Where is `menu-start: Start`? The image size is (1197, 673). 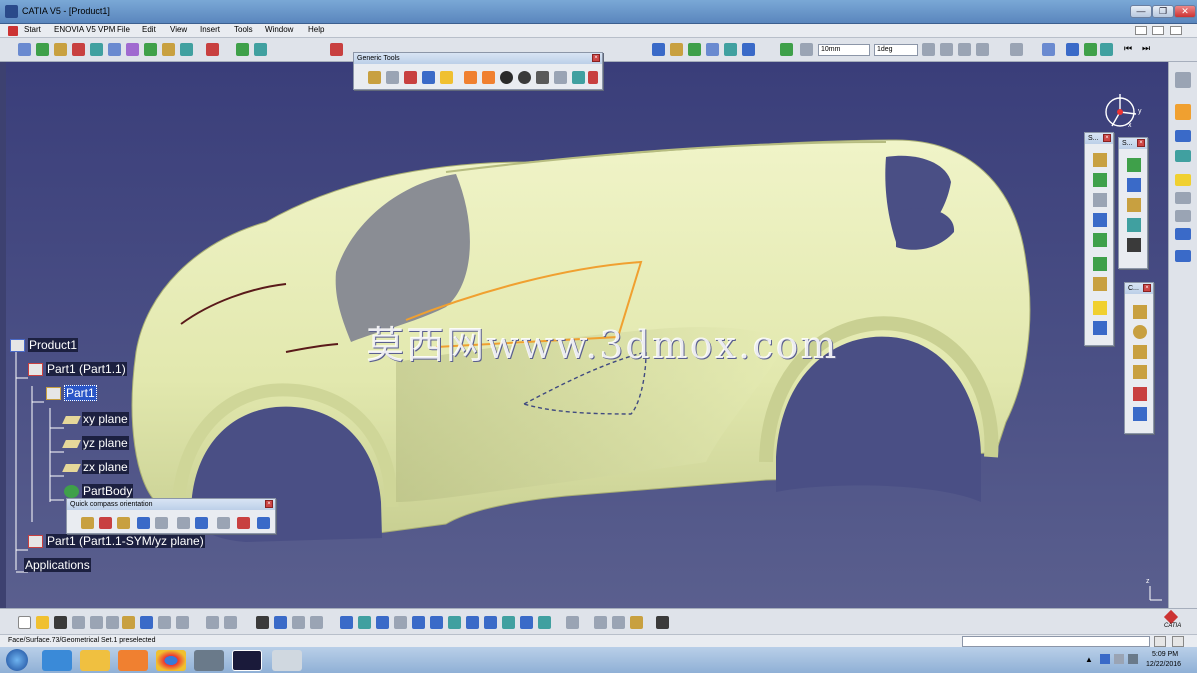
menu-start: Start is located at coordinates (32, 29).